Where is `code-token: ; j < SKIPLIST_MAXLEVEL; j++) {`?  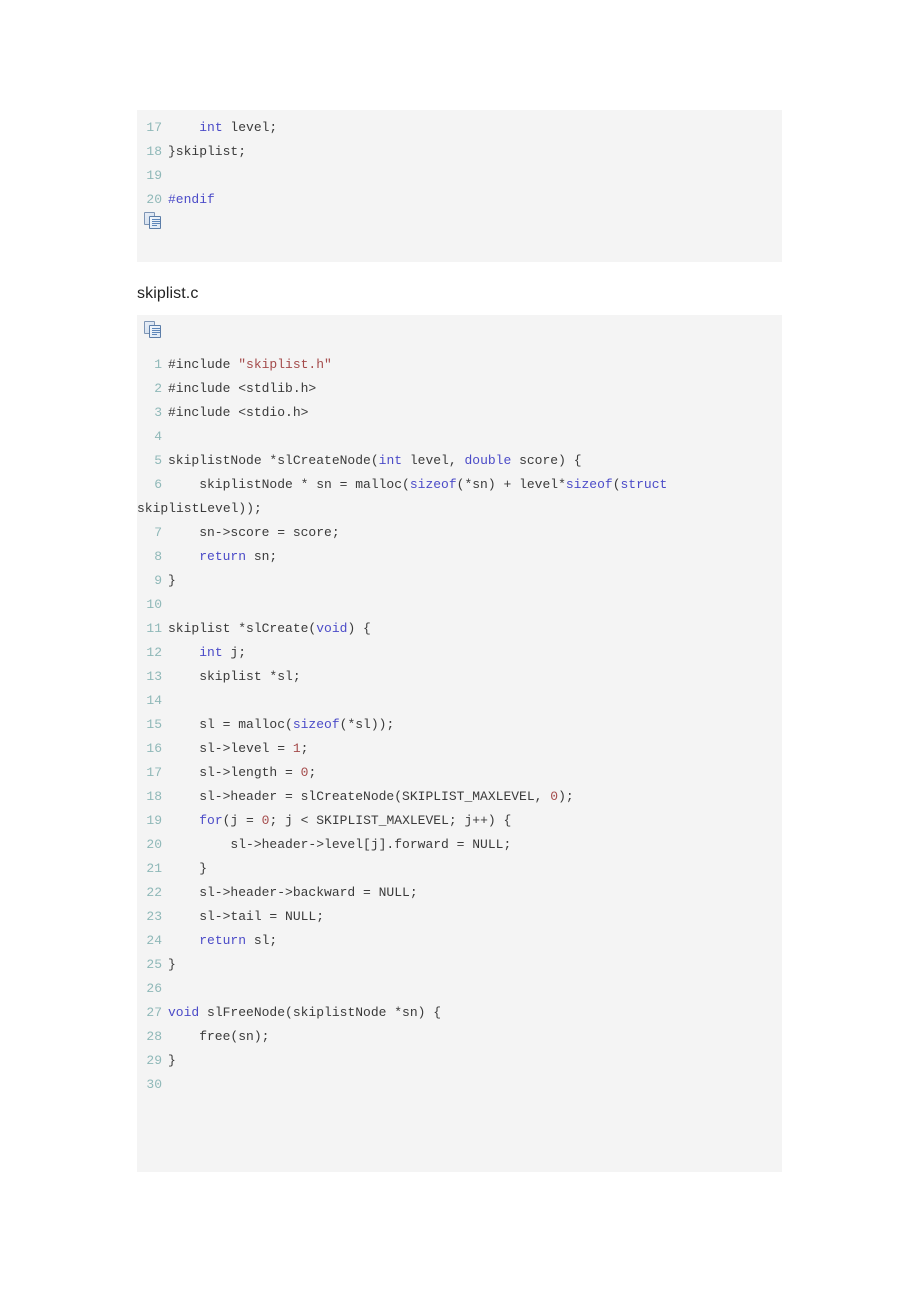 code-token: ; j < SKIPLIST_MAXLEVEL; j++) { is located at coordinates (390, 820).